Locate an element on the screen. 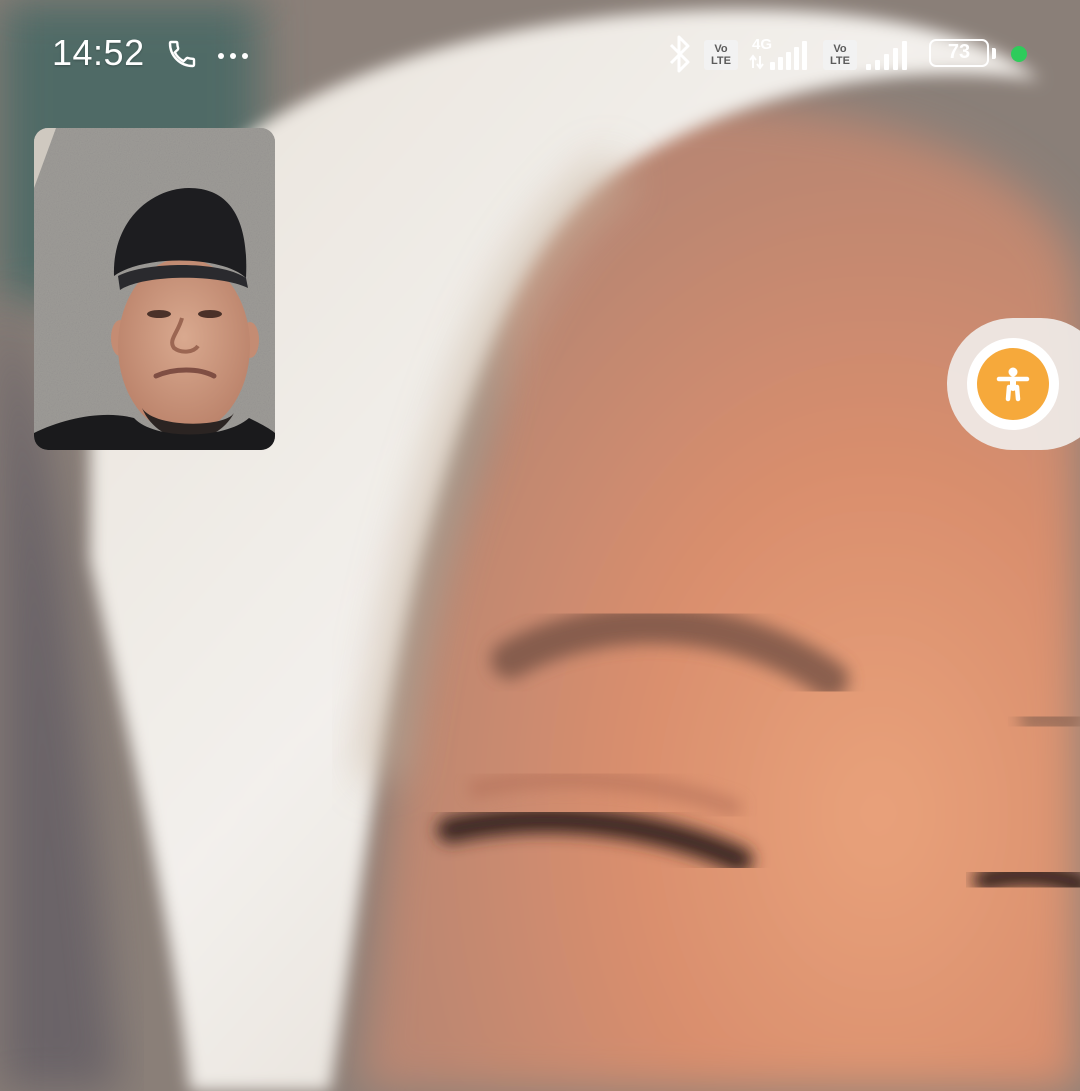  volte-bottom-label-sim2: LTE is located at coordinates (840, 61).